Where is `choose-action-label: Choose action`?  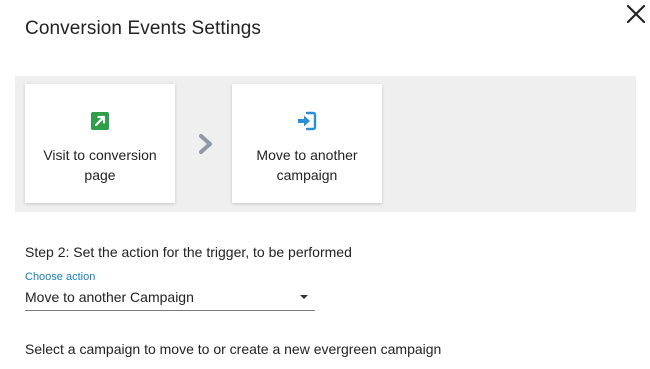 choose-action-label: Choose action is located at coordinates (60, 277).